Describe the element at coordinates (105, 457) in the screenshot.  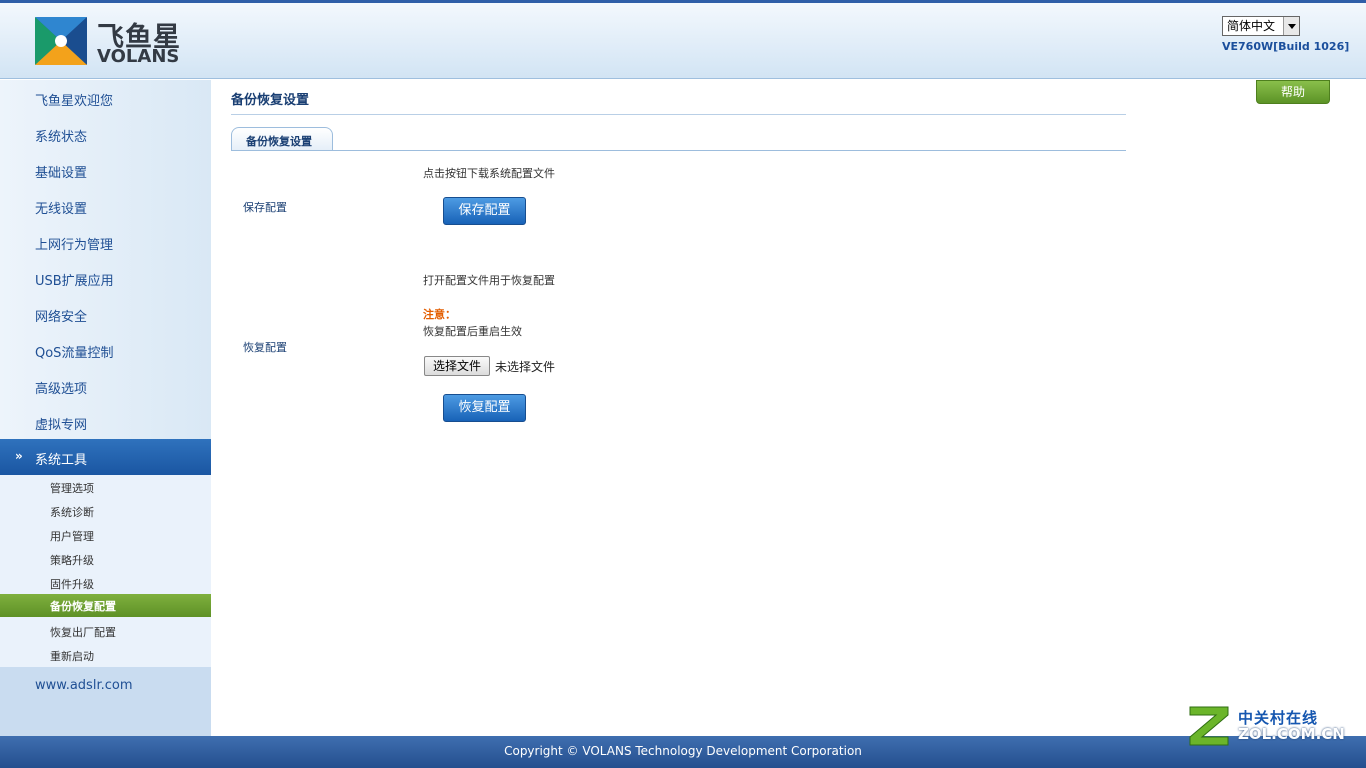
I see `sidebar-item-system-tools: » 系统工具` at that location.